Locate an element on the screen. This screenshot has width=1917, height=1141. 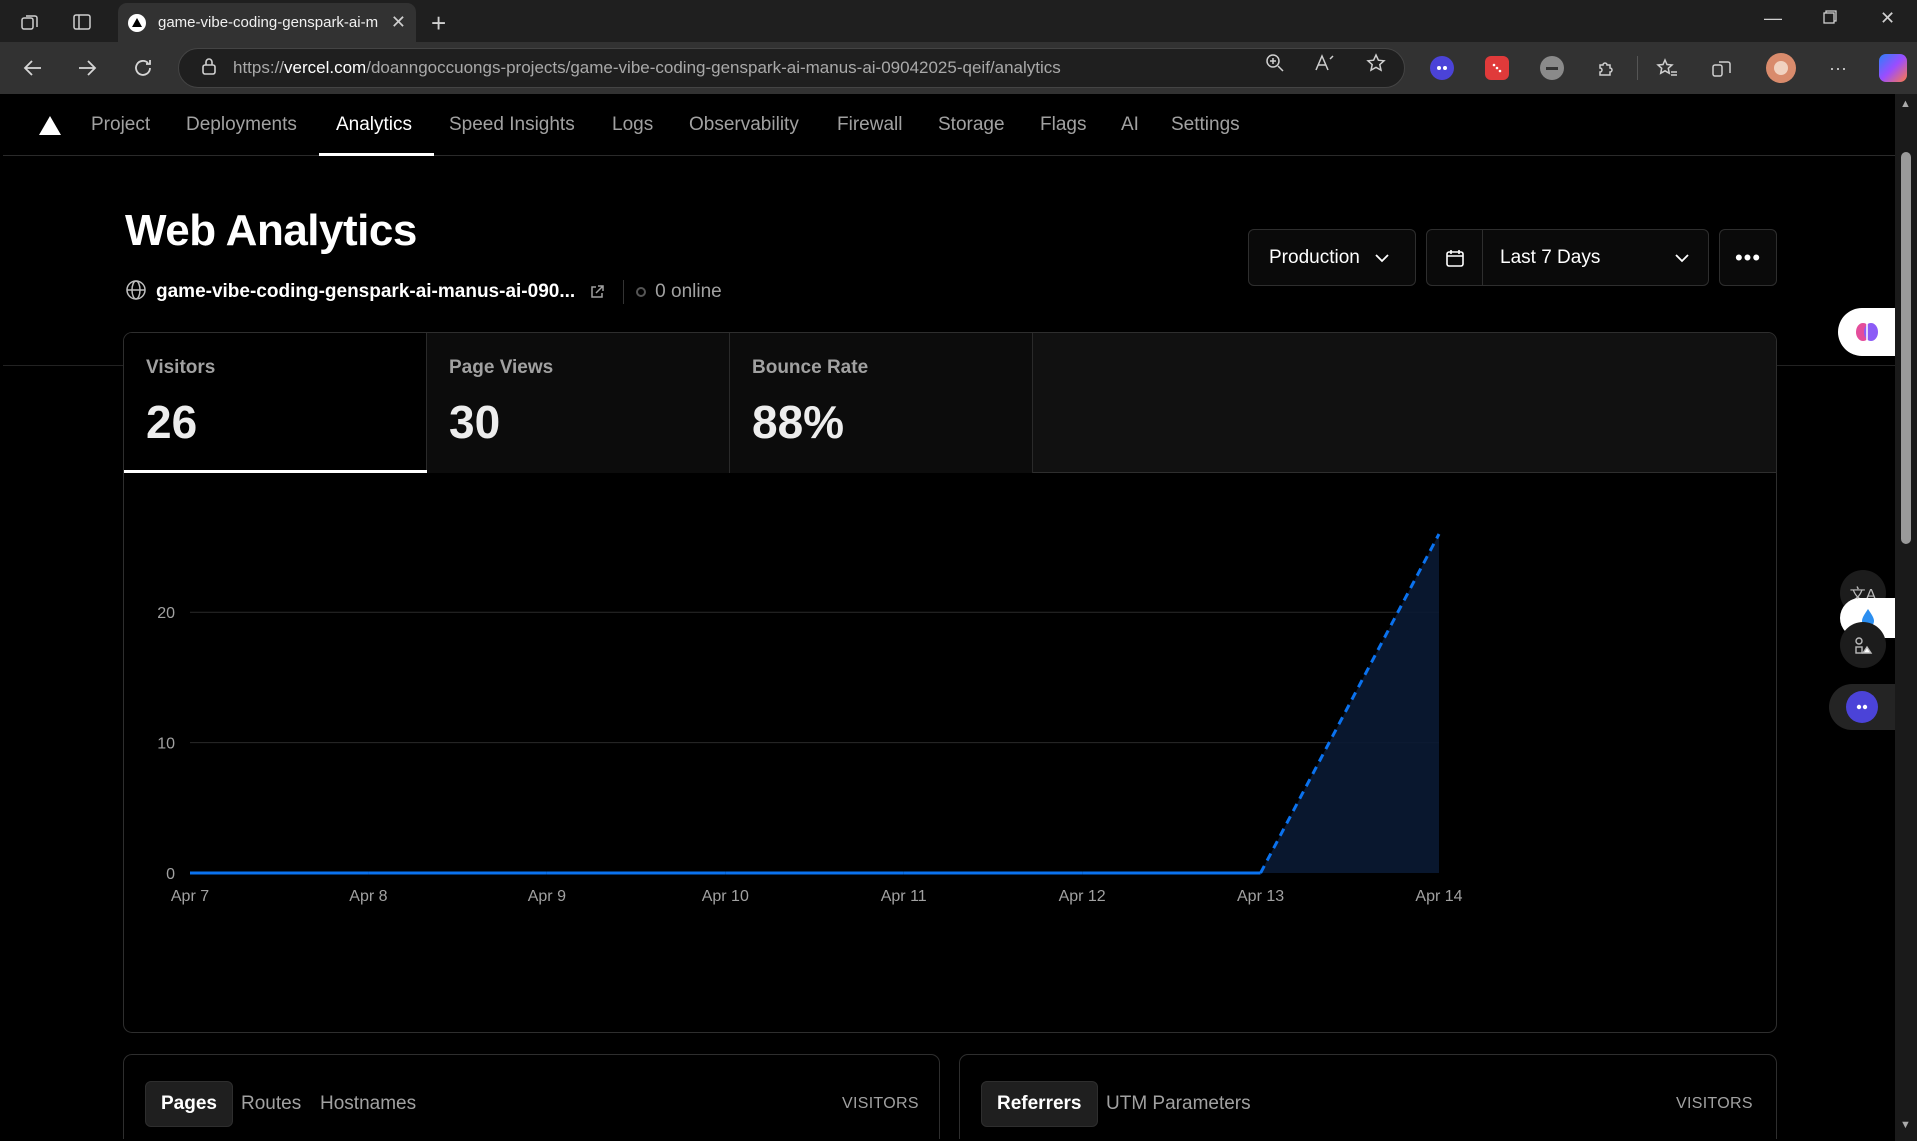
stat-page-views: Page Views 30 is located at coordinates (578, 403).